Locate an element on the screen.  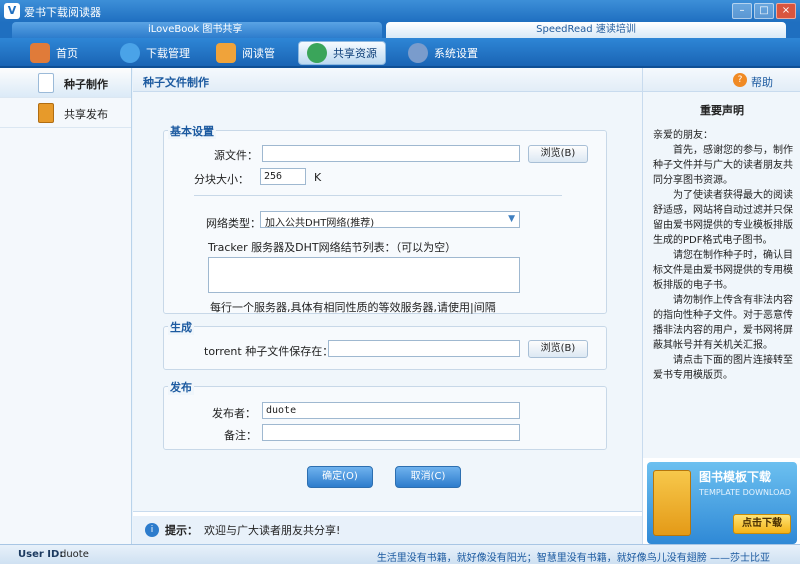
browse-save-button: 浏览(B) is located at coordinates (558, 349).